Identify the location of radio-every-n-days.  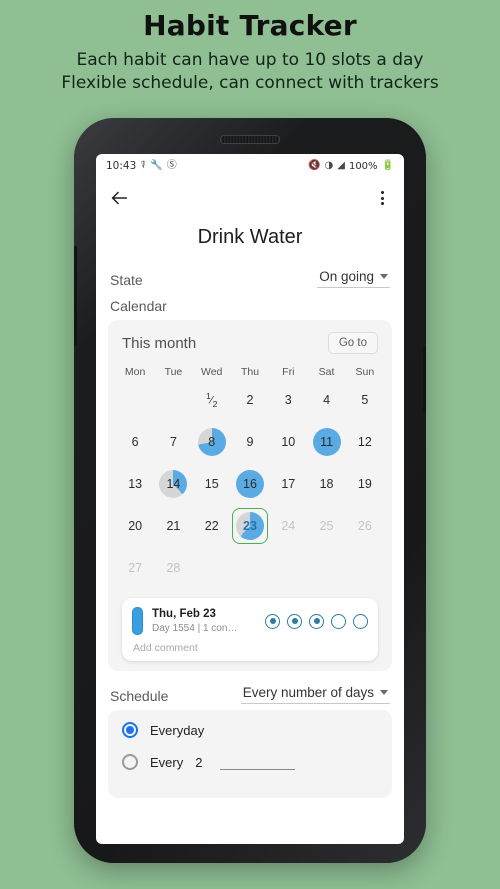
(130, 762).